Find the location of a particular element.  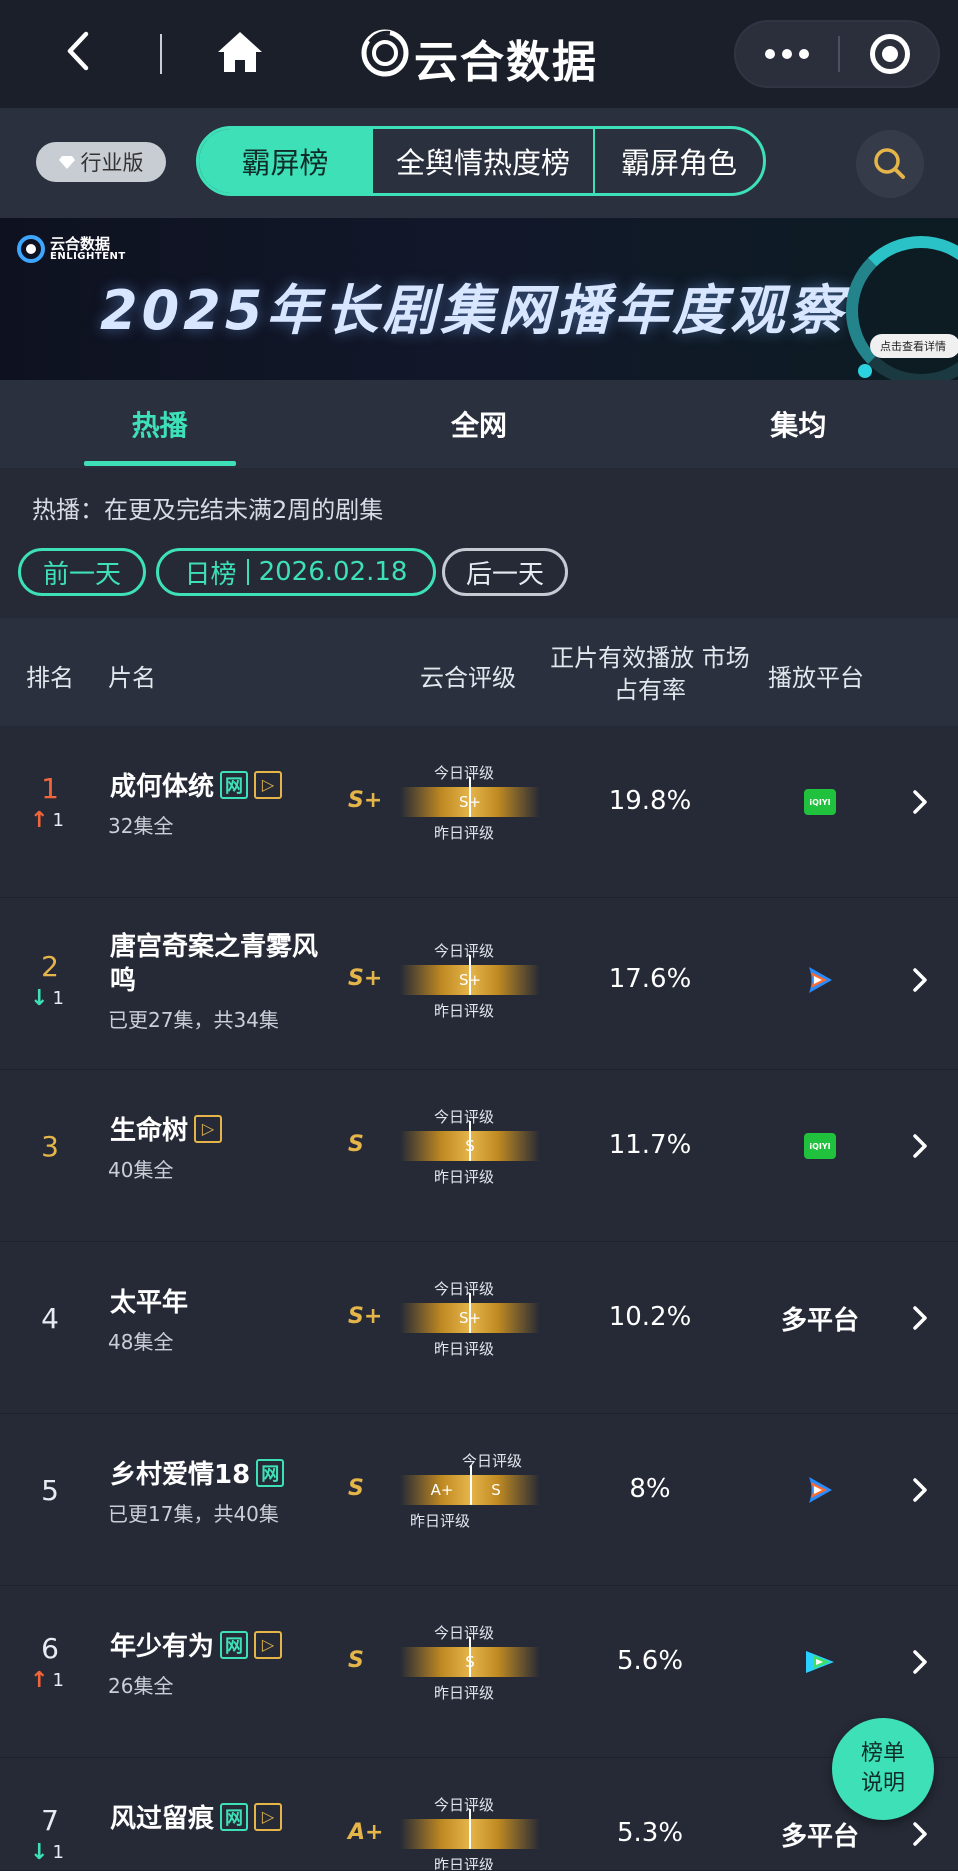

table-row: 3 生命树 ▷ 40集全 S S 今日评级 昨日评级 11.7% iQIYI is located at coordinates (479, 1156).